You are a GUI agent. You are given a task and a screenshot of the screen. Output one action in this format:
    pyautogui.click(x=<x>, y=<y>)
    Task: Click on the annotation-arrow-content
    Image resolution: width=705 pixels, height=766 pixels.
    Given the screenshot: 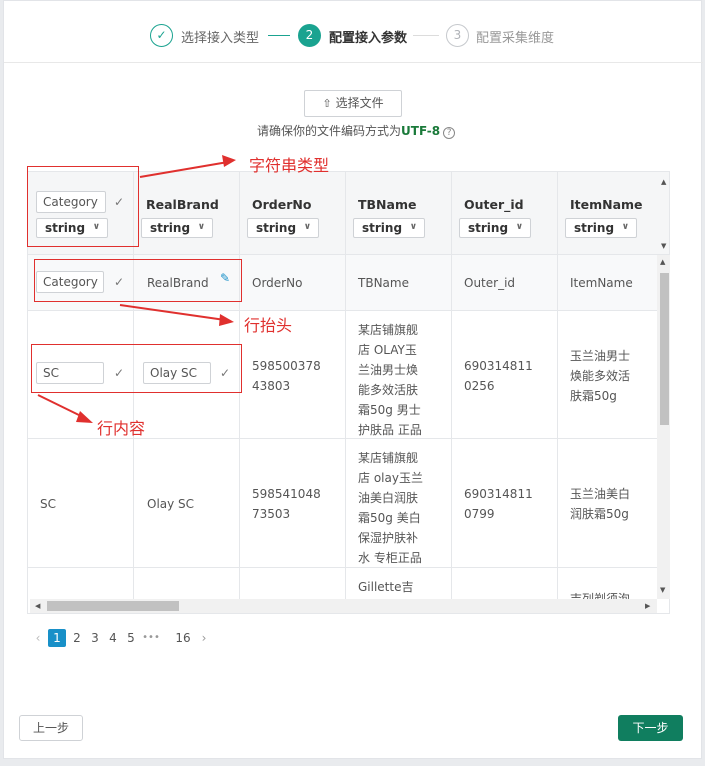 What is the action you would take?
    pyautogui.click(x=61, y=406)
    